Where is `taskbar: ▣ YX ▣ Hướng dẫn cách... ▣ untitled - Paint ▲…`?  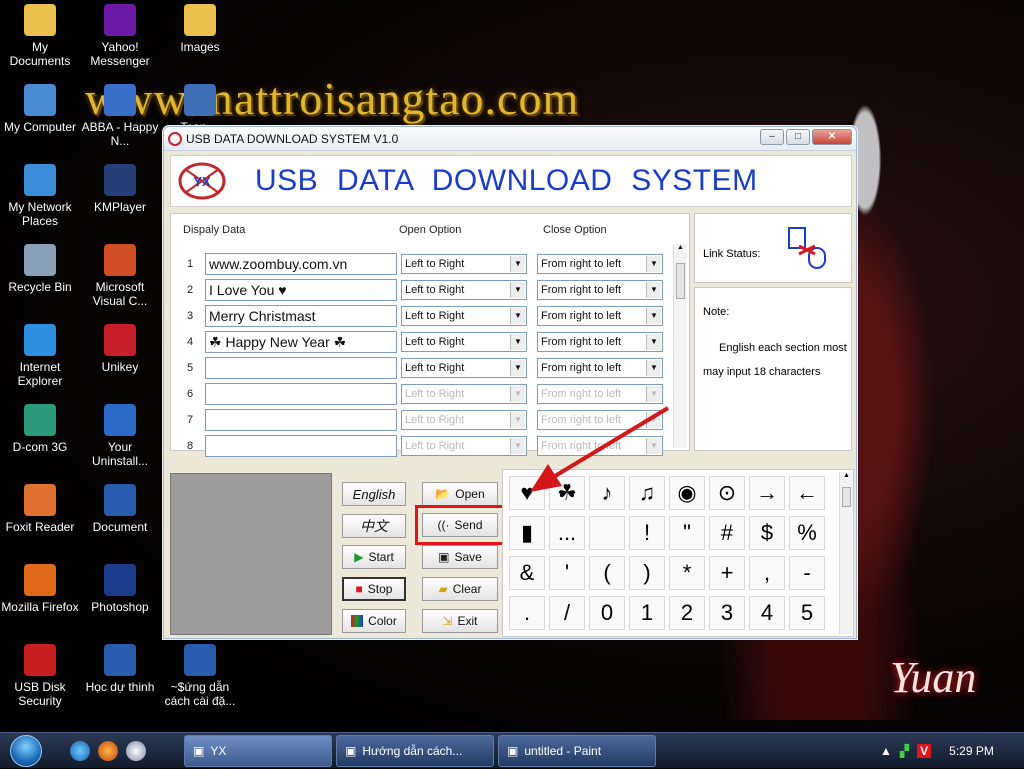 taskbar: ▣ YX ▣ Hướng dẫn cách... ▣ untitled - Paint ▲… is located at coordinates (512, 750).